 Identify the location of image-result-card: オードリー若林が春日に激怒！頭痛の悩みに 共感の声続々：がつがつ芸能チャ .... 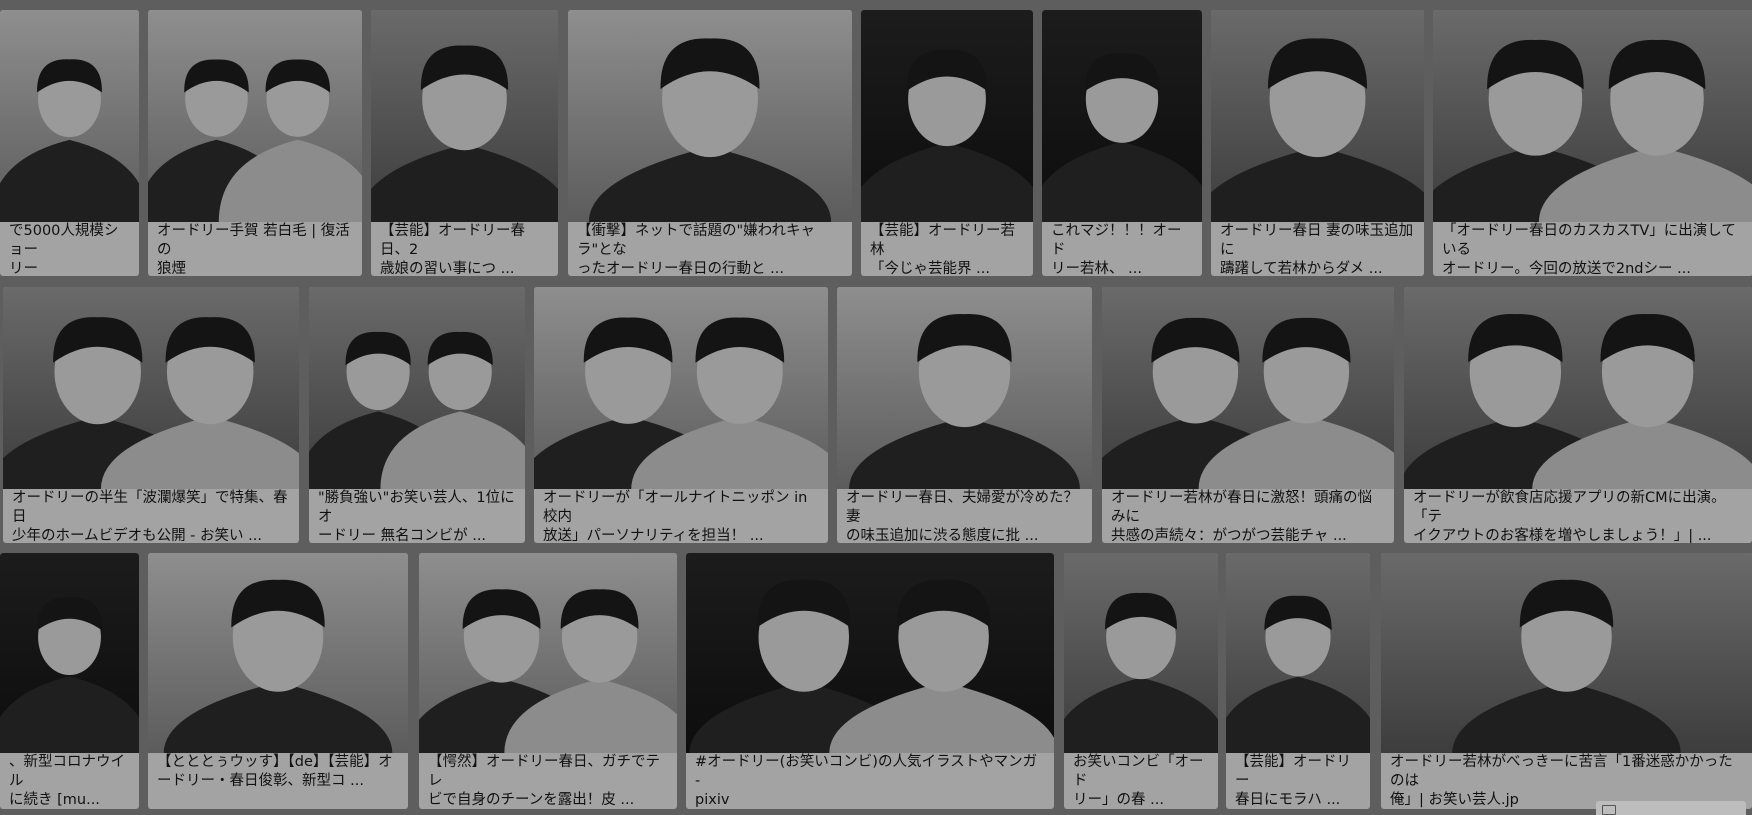
(1248, 415).